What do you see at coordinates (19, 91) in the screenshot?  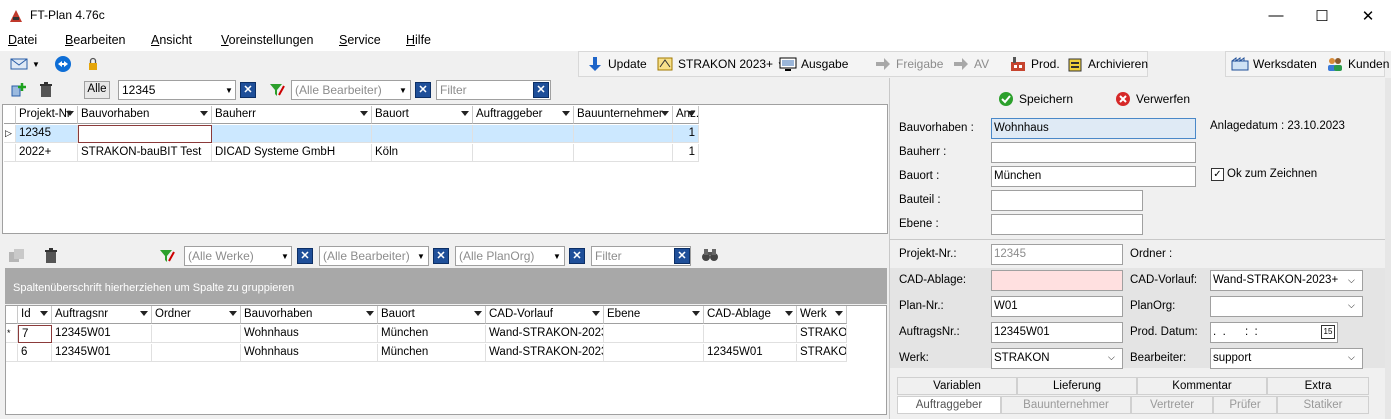 I see `add-project-button` at bounding box center [19, 91].